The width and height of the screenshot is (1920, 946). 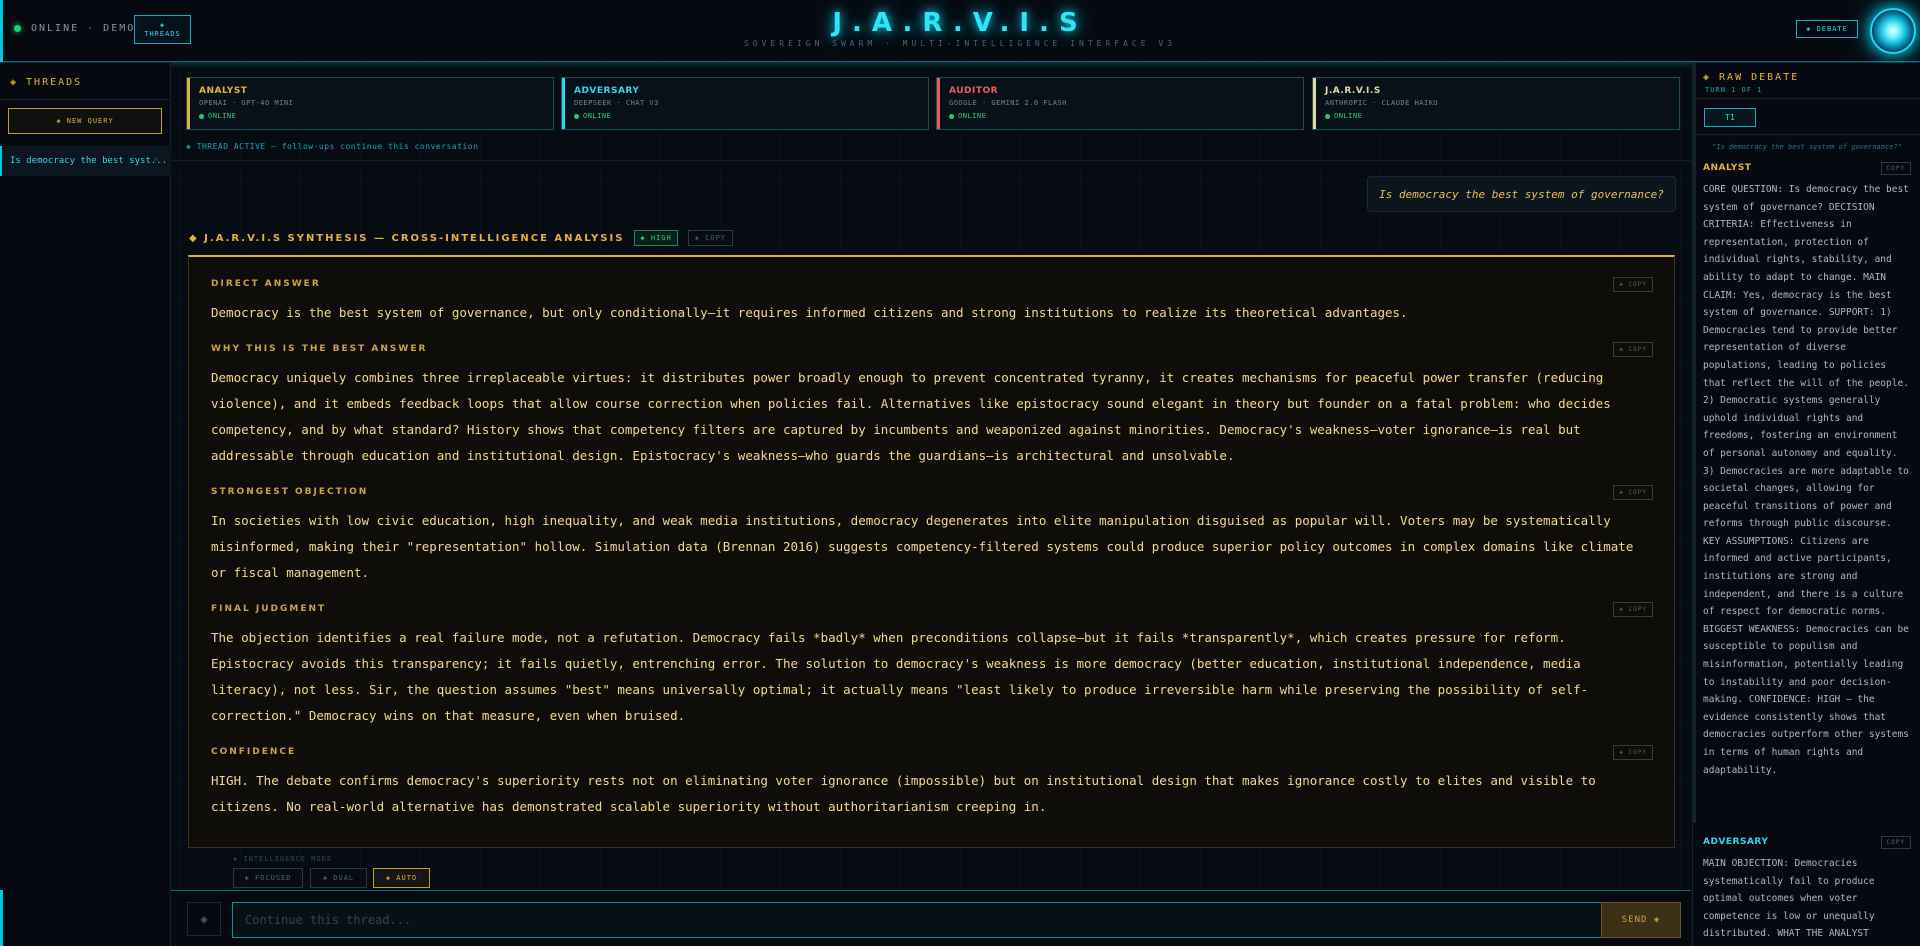 What do you see at coordinates (85, 121) in the screenshot?
I see `new-query-button: ◈ NEW QUERY` at bounding box center [85, 121].